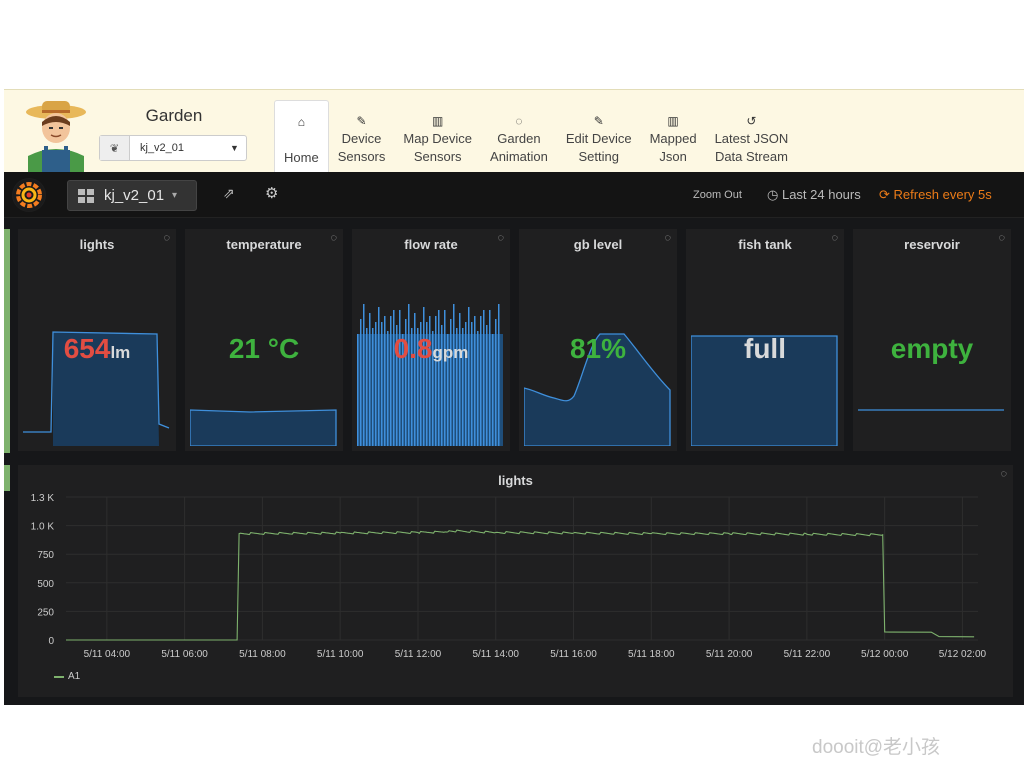  What do you see at coordinates (115, 148) in the screenshot?
I see `leaf-icon: ❦` at bounding box center [115, 148].